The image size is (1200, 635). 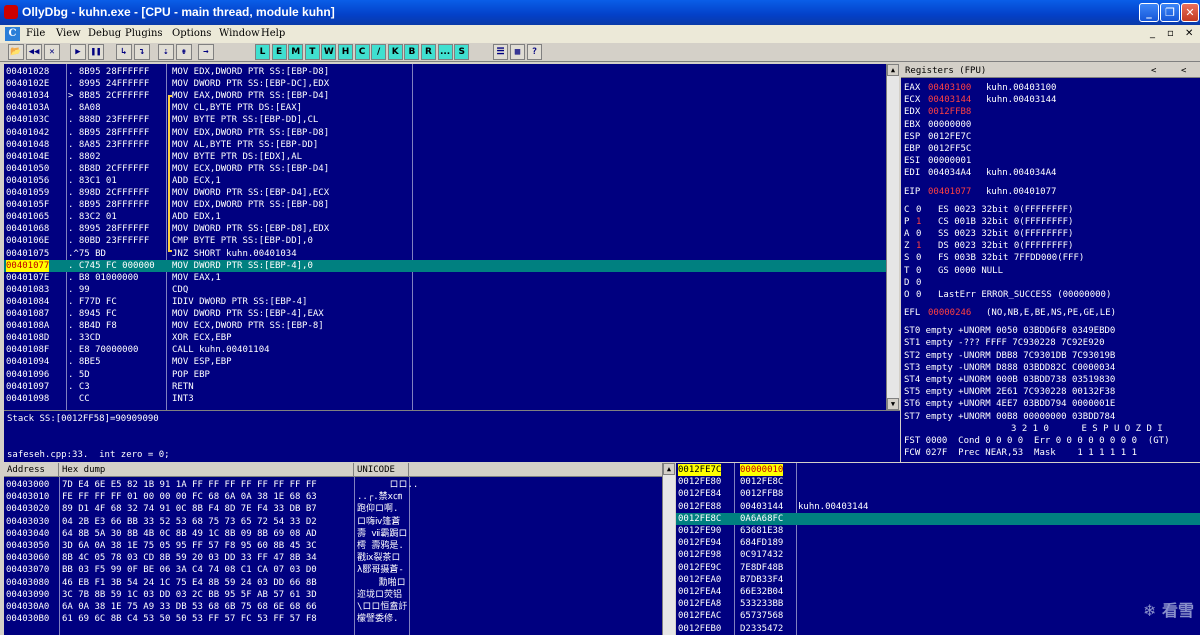 What do you see at coordinates (166, 52) in the screenshot?
I see `toolbar-button-7: ⇣` at bounding box center [166, 52].